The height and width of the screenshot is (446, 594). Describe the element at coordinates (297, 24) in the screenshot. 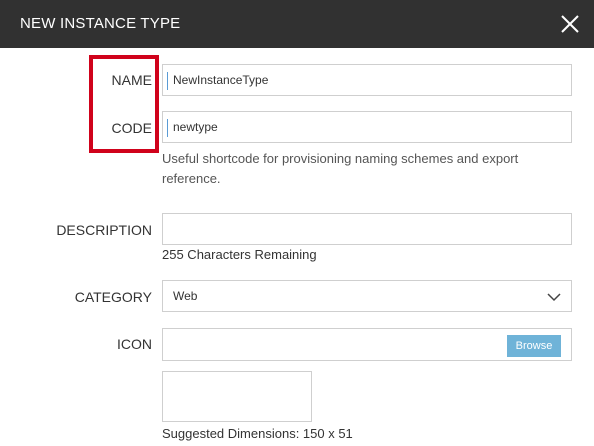

I see `dialog-titlebar: NEW INSTANCE TYPE` at that location.